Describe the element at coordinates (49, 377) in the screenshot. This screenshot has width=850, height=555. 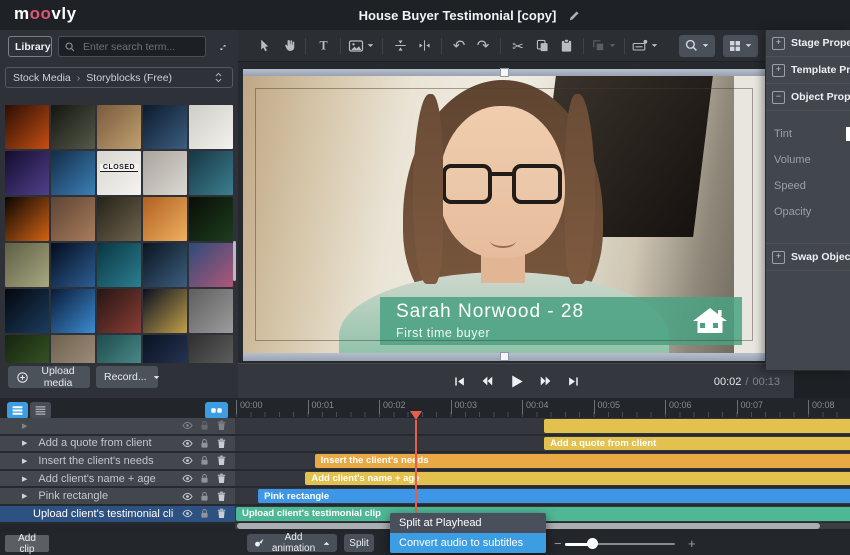
I see `upload-media-button: Upload media` at that location.